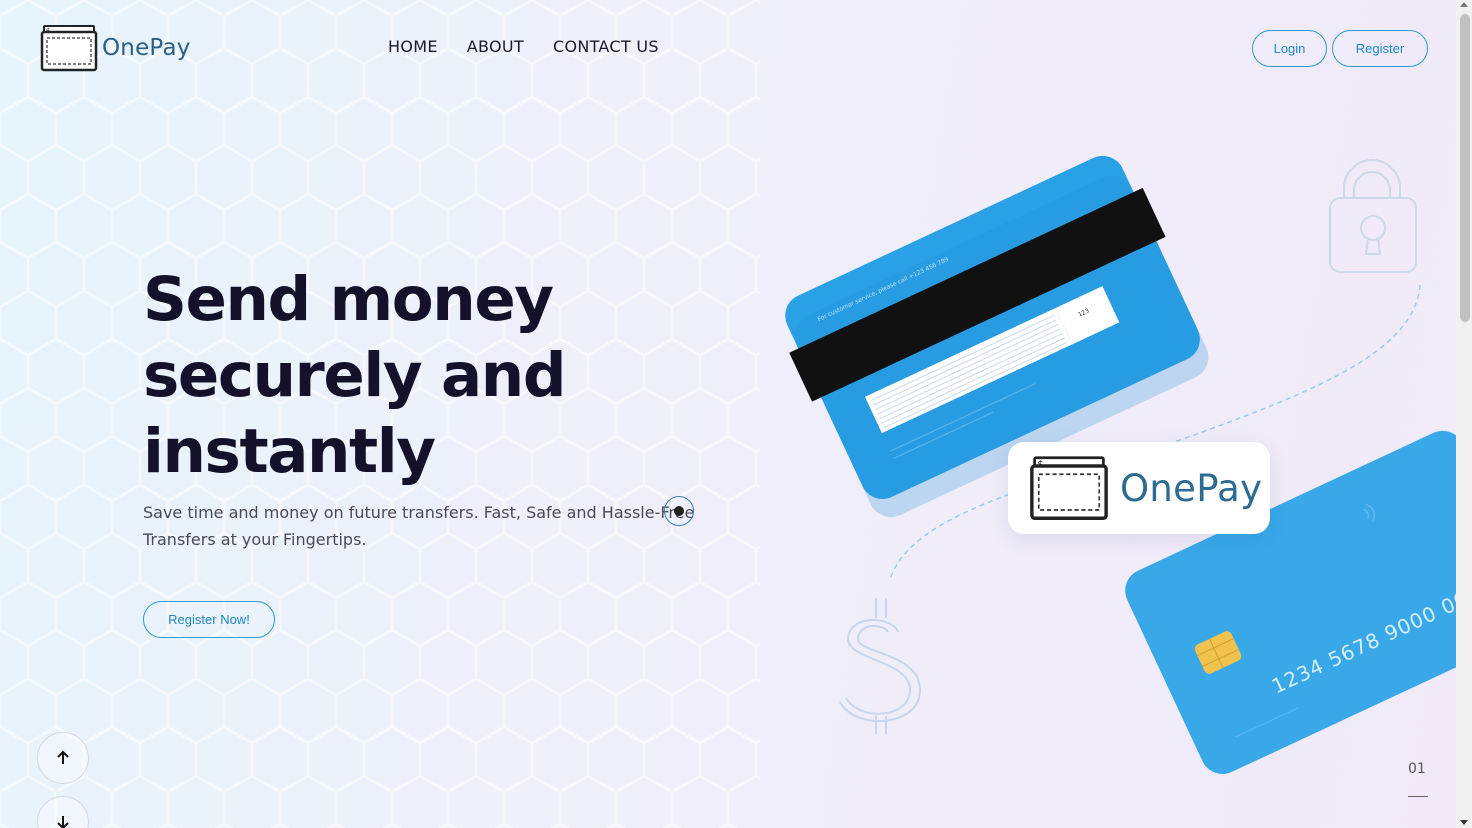 The image size is (1472, 828). Describe the element at coordinates (606, 46) in the screenshot. I see `nav-contact-us: CONTACT US` at that location.